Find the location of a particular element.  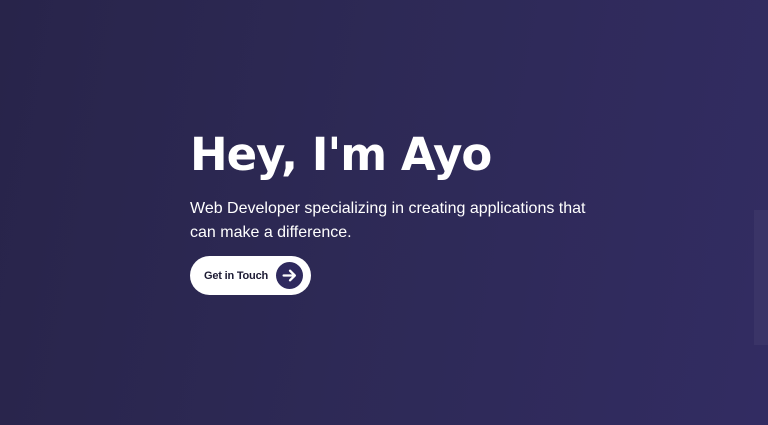

get-in-touch-label: Get in Touch is located at coordinates (236, 275).